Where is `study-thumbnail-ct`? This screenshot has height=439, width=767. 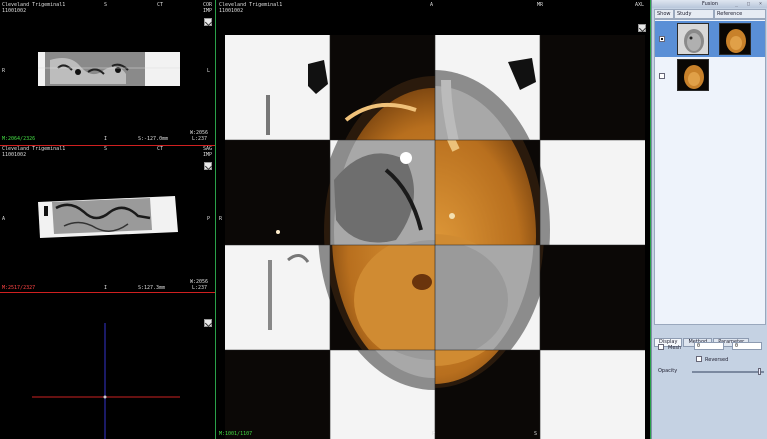 study-thumbnail-ct is located at coordinates (693, 39).